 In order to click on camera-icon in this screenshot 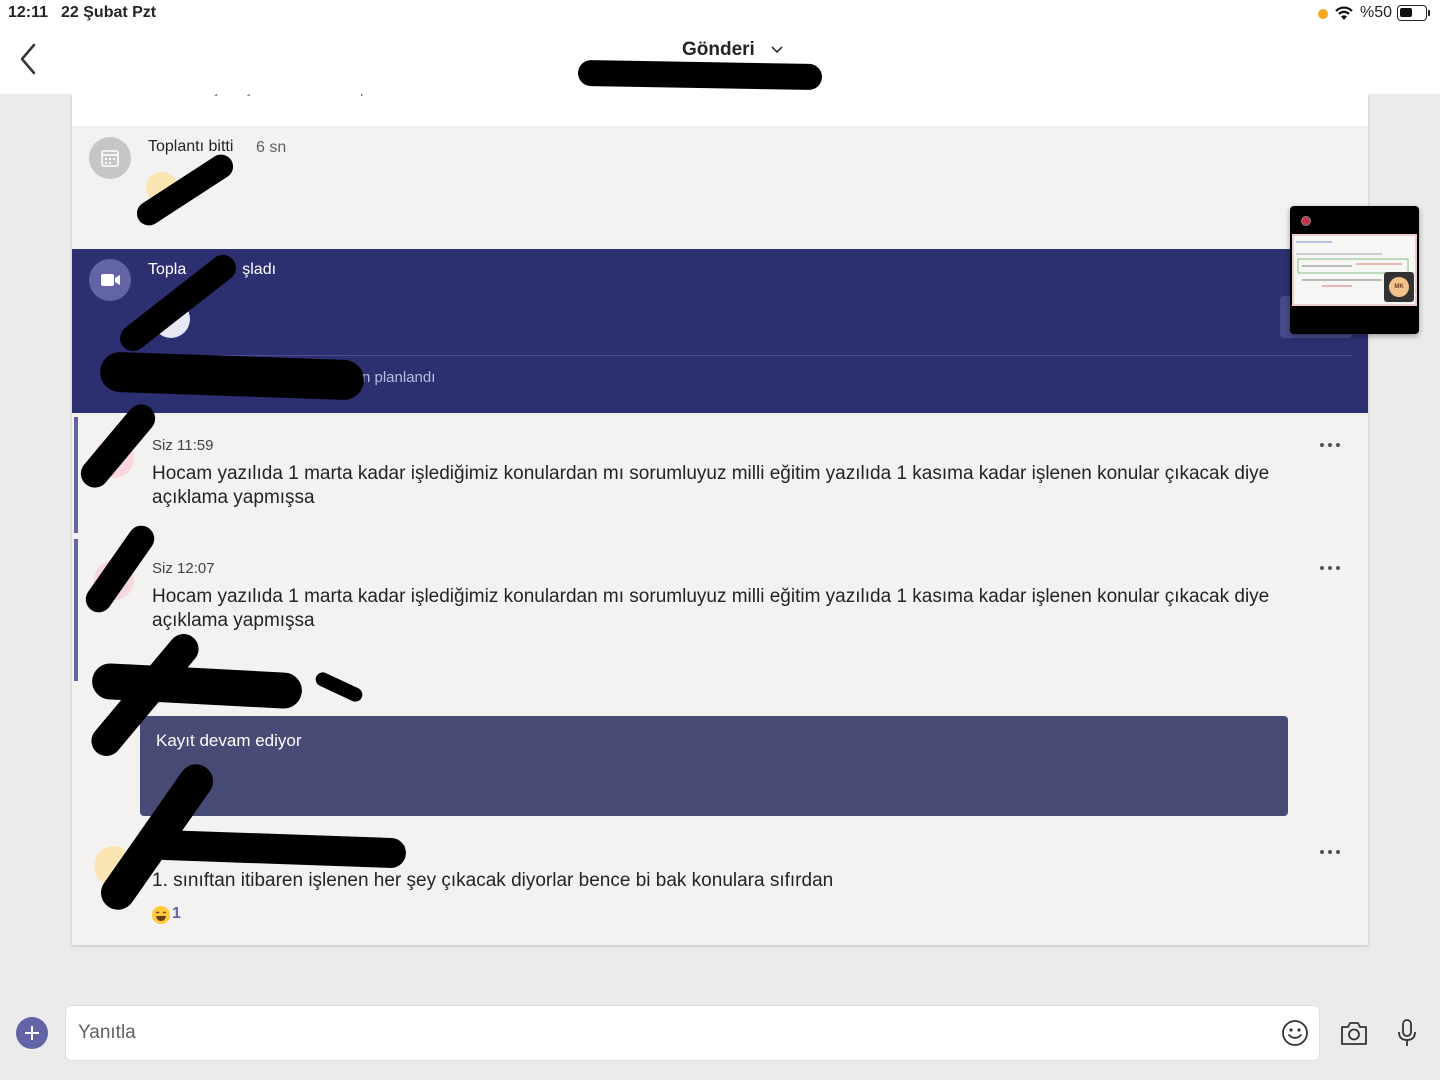, I will do `click(1354, 1033)`.